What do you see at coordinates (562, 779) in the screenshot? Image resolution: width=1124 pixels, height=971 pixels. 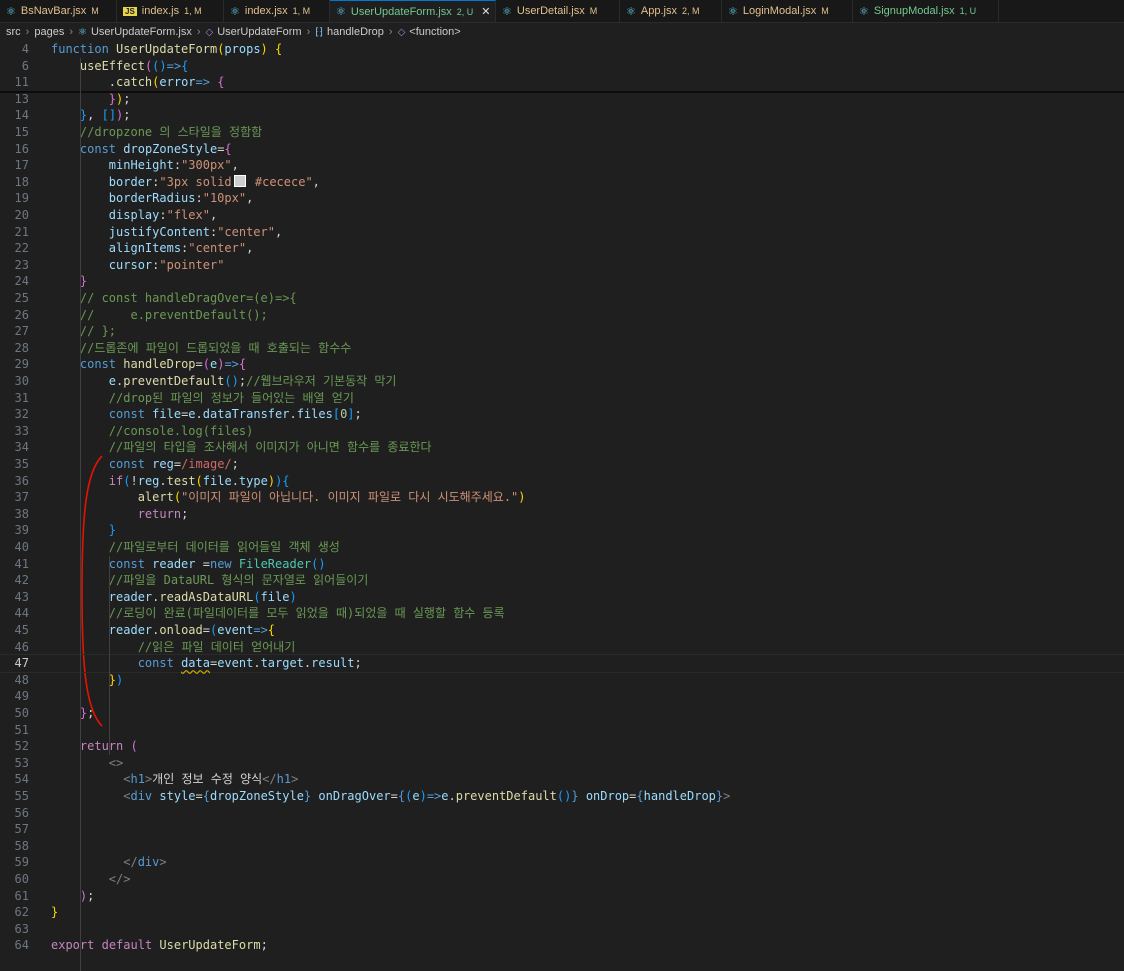 I see `code-line: 54 <h1>개인 정보 수정 양식</h1>` at bounding box center [562, 779].